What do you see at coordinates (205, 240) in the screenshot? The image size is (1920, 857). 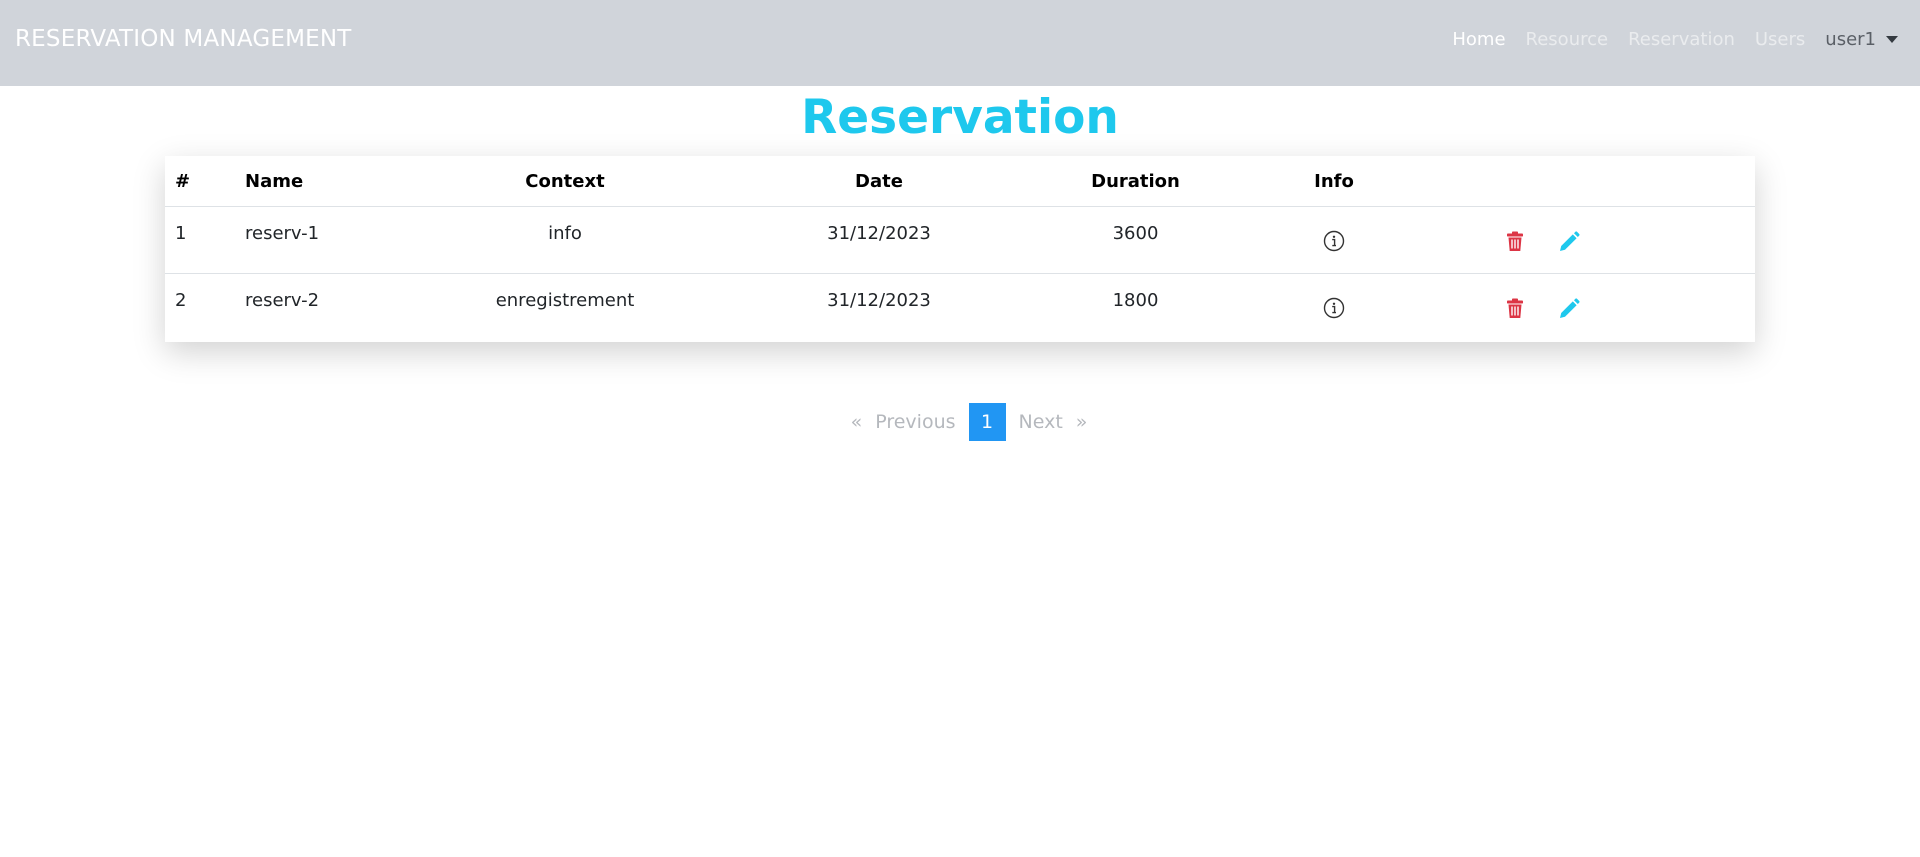 I see `cell-number: 1` at bounding box center [205, 240].